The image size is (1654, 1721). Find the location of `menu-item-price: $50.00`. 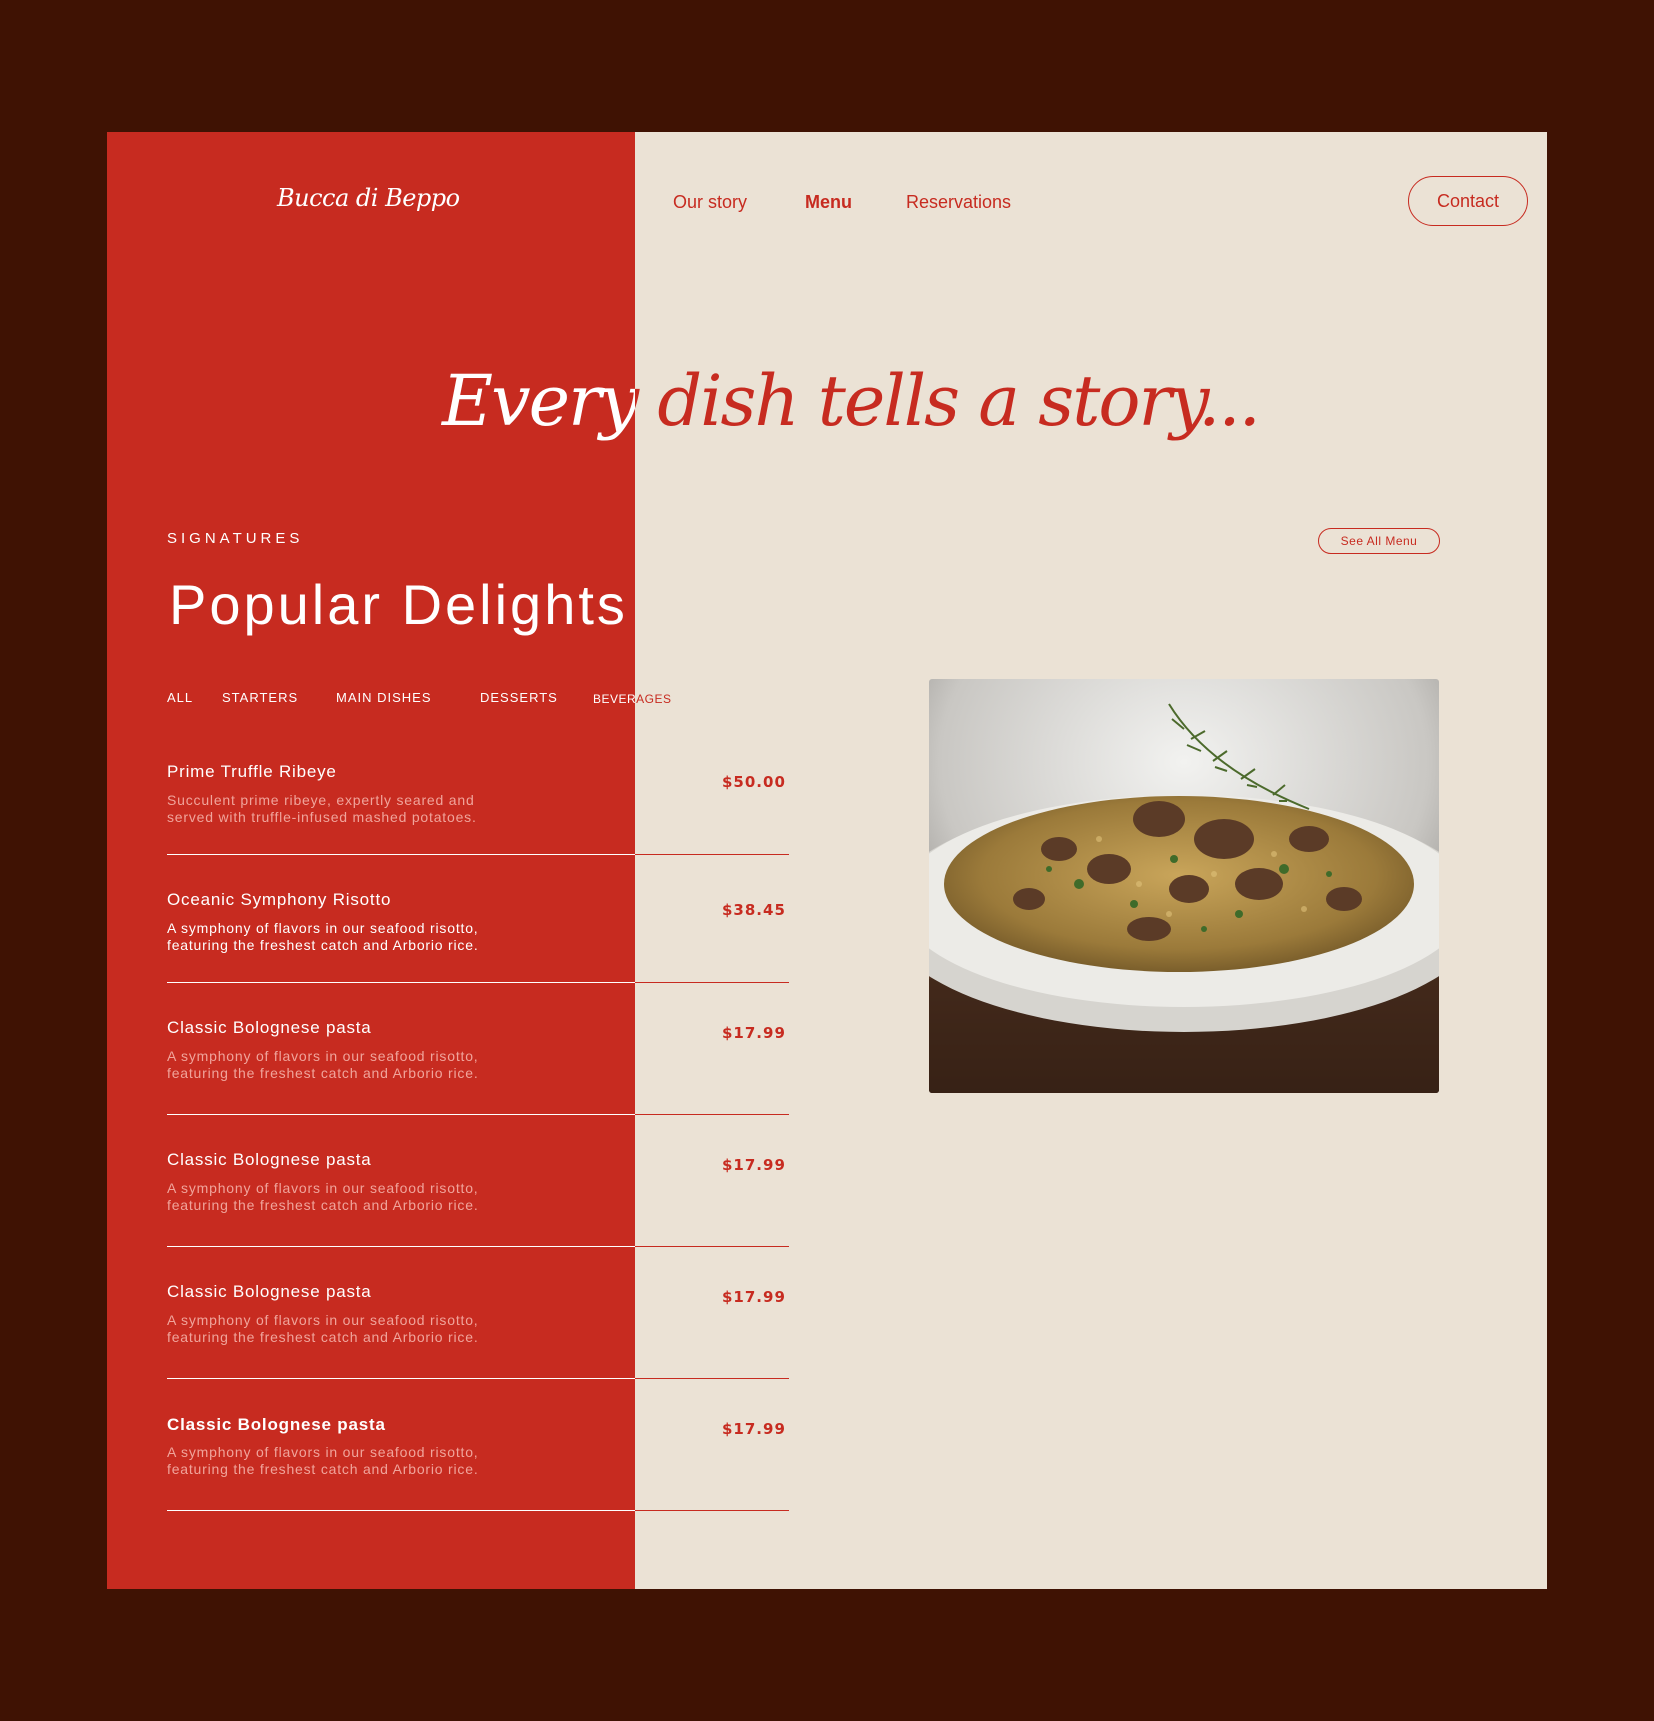

menu-item-price: $50.00 is located at coordinates (754, 782).